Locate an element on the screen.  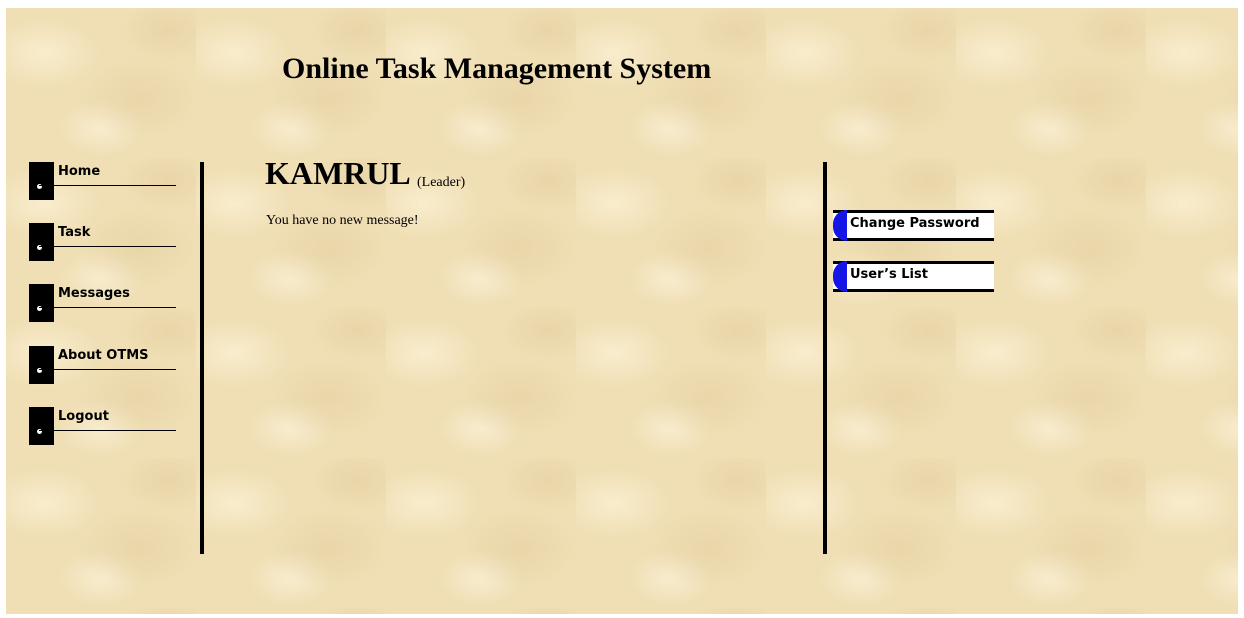
nav-item-label: Logout is located at coordinates (83, 416).